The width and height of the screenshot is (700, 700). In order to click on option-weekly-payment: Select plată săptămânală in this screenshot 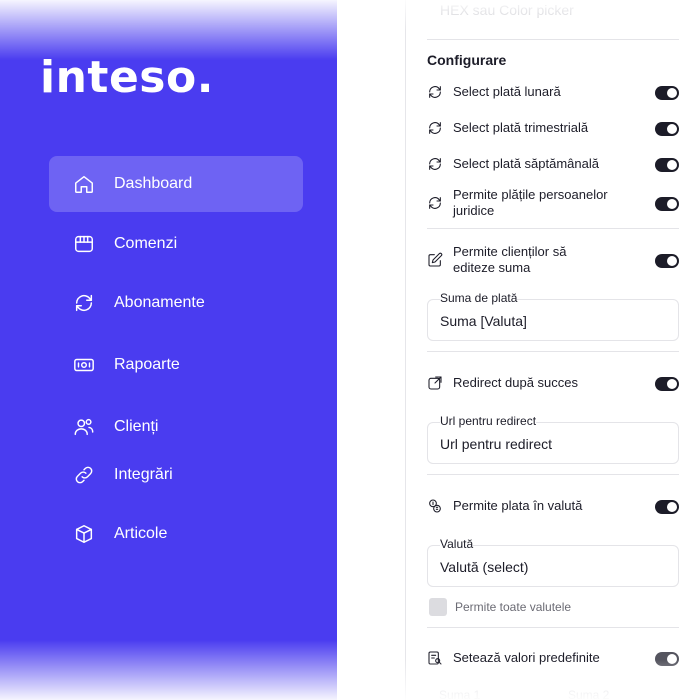, I will do `click(553, 164)`.